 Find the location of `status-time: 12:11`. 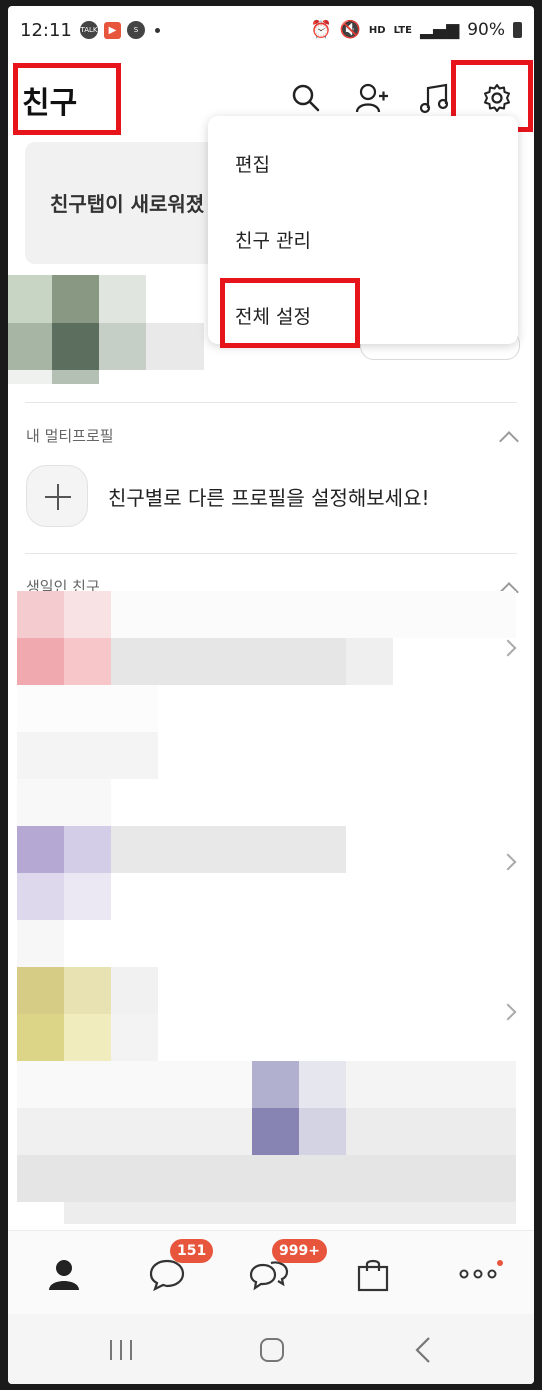

status-time: 12:11 is located at coordinates (46, 30).